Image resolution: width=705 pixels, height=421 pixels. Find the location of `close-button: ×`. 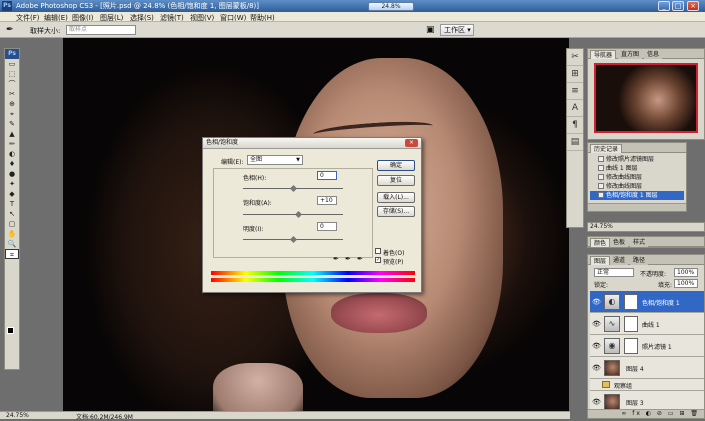

close-button: × is located at coordinates (693, 6).